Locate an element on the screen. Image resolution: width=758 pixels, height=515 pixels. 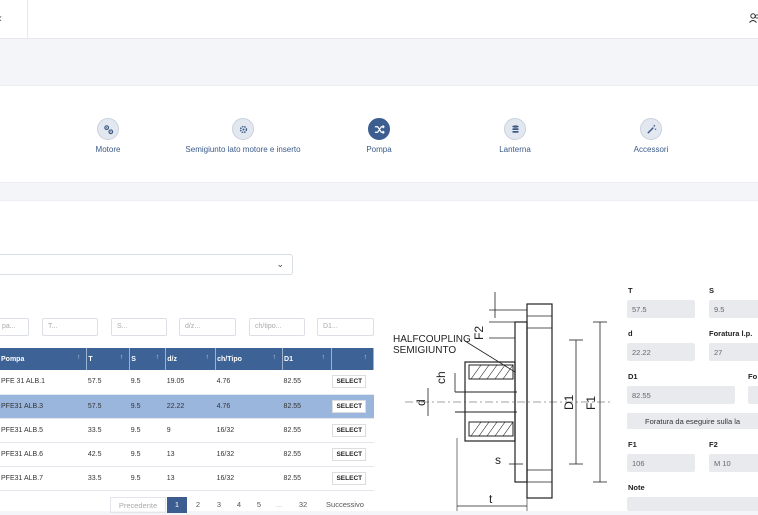
pump-series-select: ⌄ is located at coordinates (146, 264).